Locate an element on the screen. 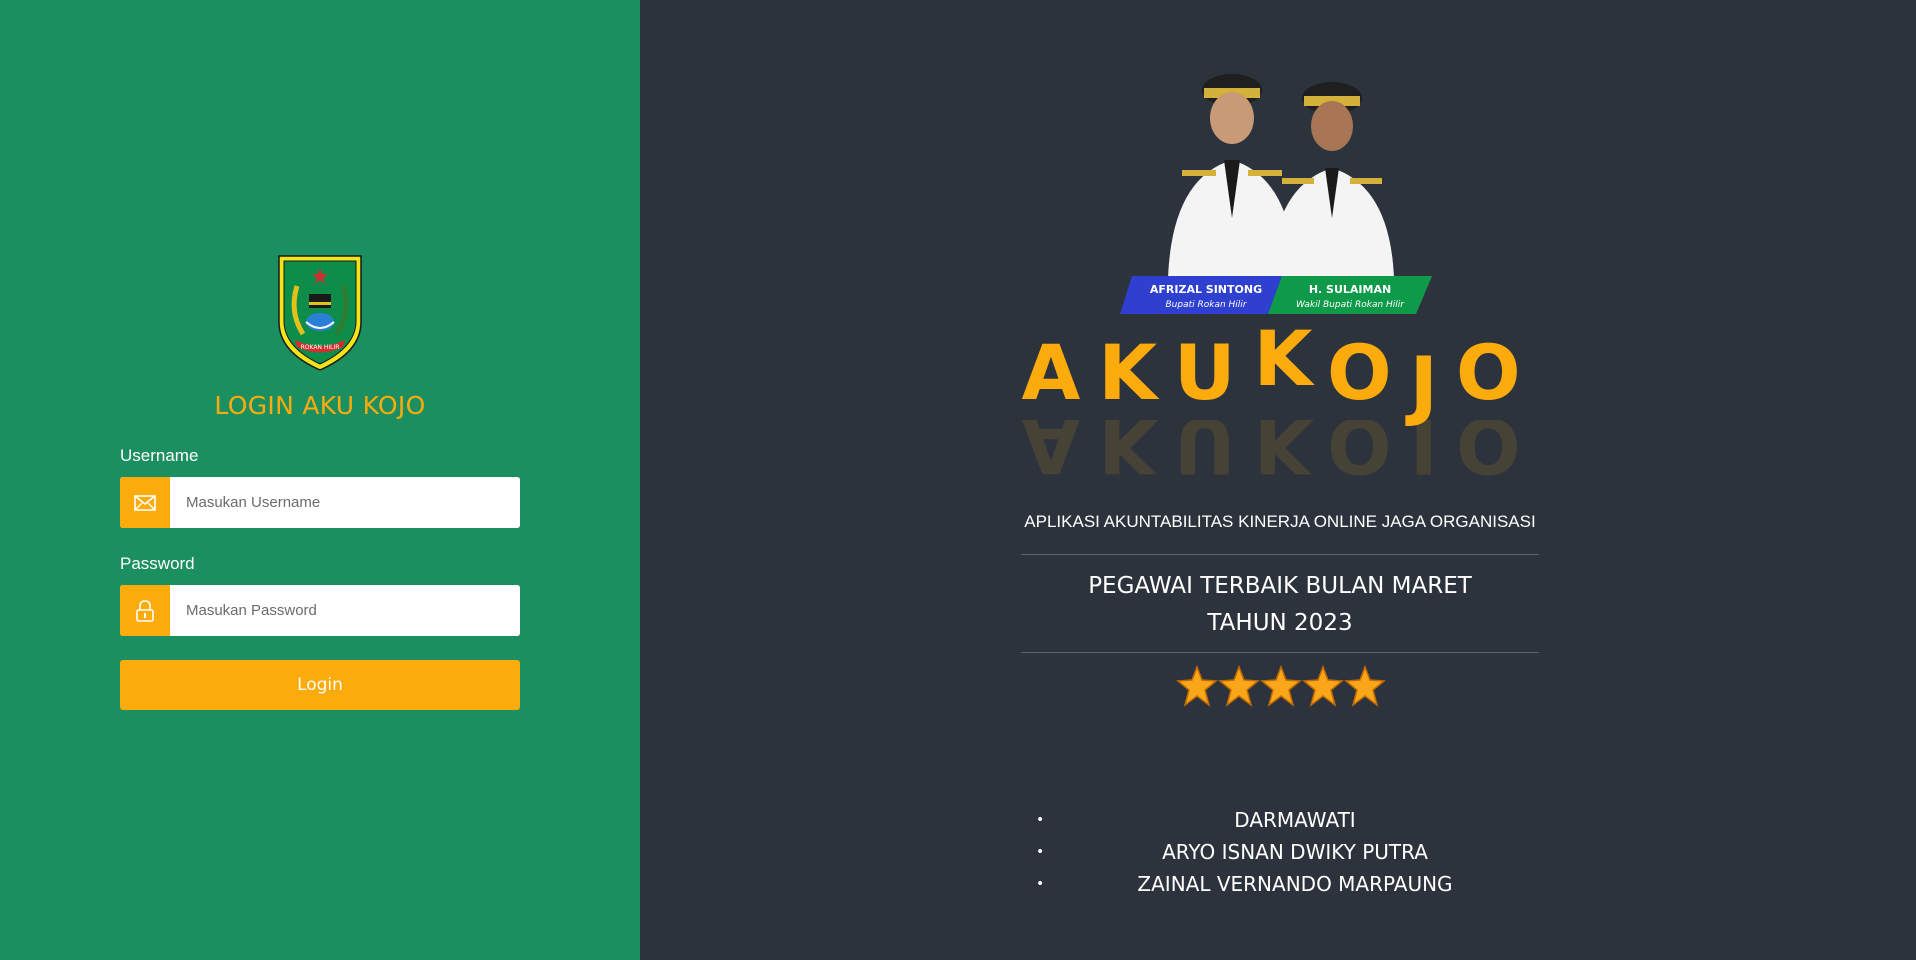 The width and height of the screenshot is (1916, 960). login-button: Login is located at coordinates (320, 685).